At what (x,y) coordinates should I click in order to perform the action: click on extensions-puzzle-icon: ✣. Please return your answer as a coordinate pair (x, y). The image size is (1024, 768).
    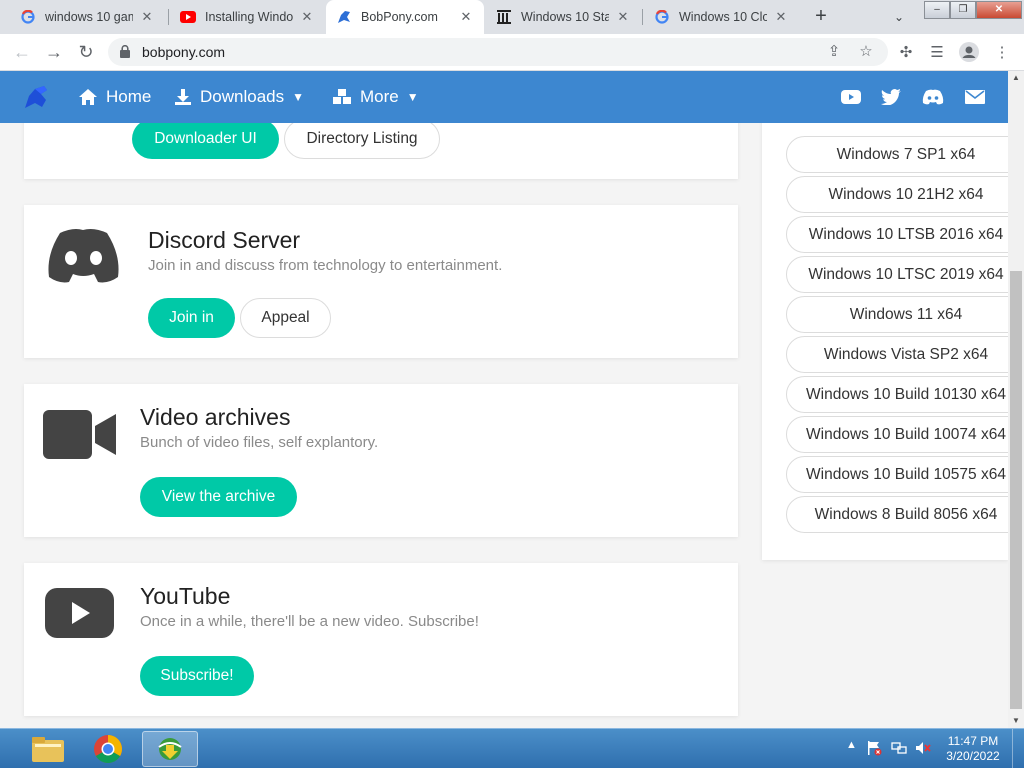
    Looking at the image, I should click on (906, 53).